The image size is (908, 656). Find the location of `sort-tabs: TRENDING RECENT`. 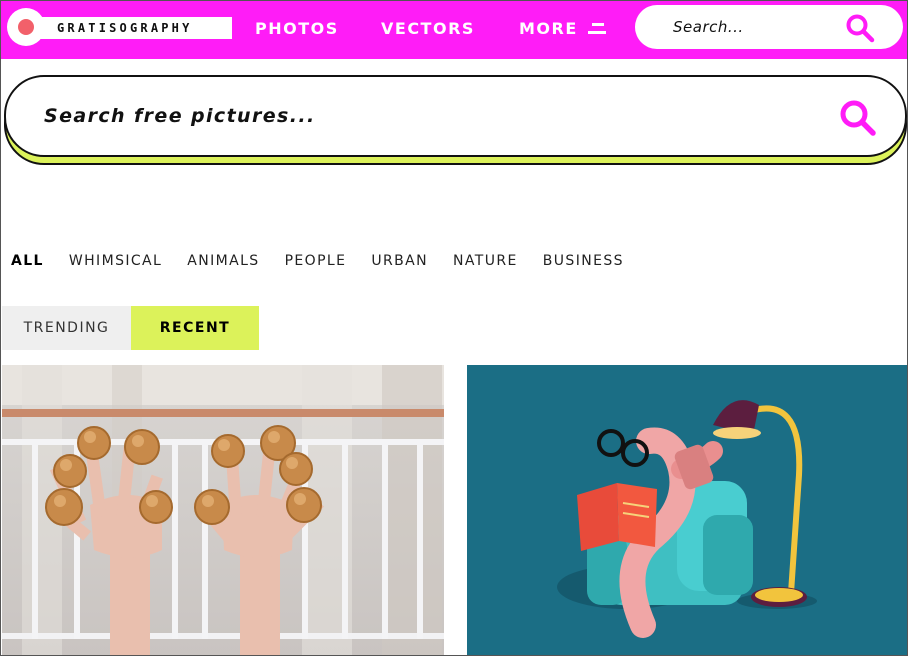

sort-tabs: TRENDING RECENT is located at coordinates (130, 328).